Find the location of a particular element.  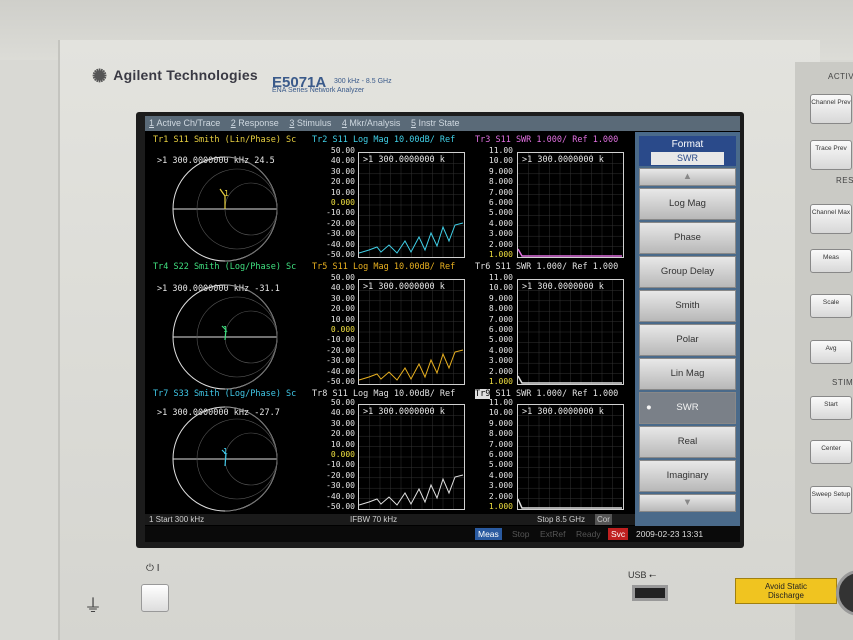

softkey-imaginary: Imaginary is located at coordinates (687, 476).